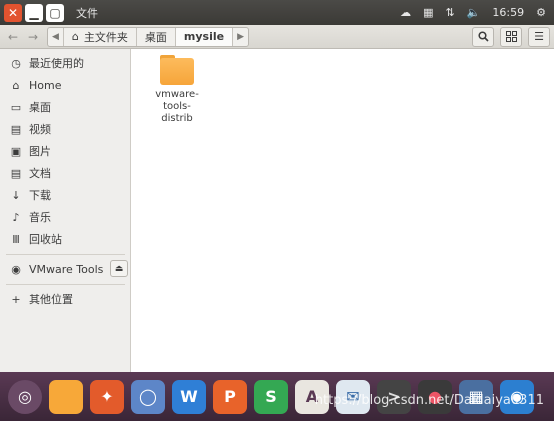 The width and height of the screenshot is (554, 421). What do you see at coordinates (105, 37) in the screenshot?
I see `breadcrumb-label: 主文件夹` at bounding box center [105, 37].